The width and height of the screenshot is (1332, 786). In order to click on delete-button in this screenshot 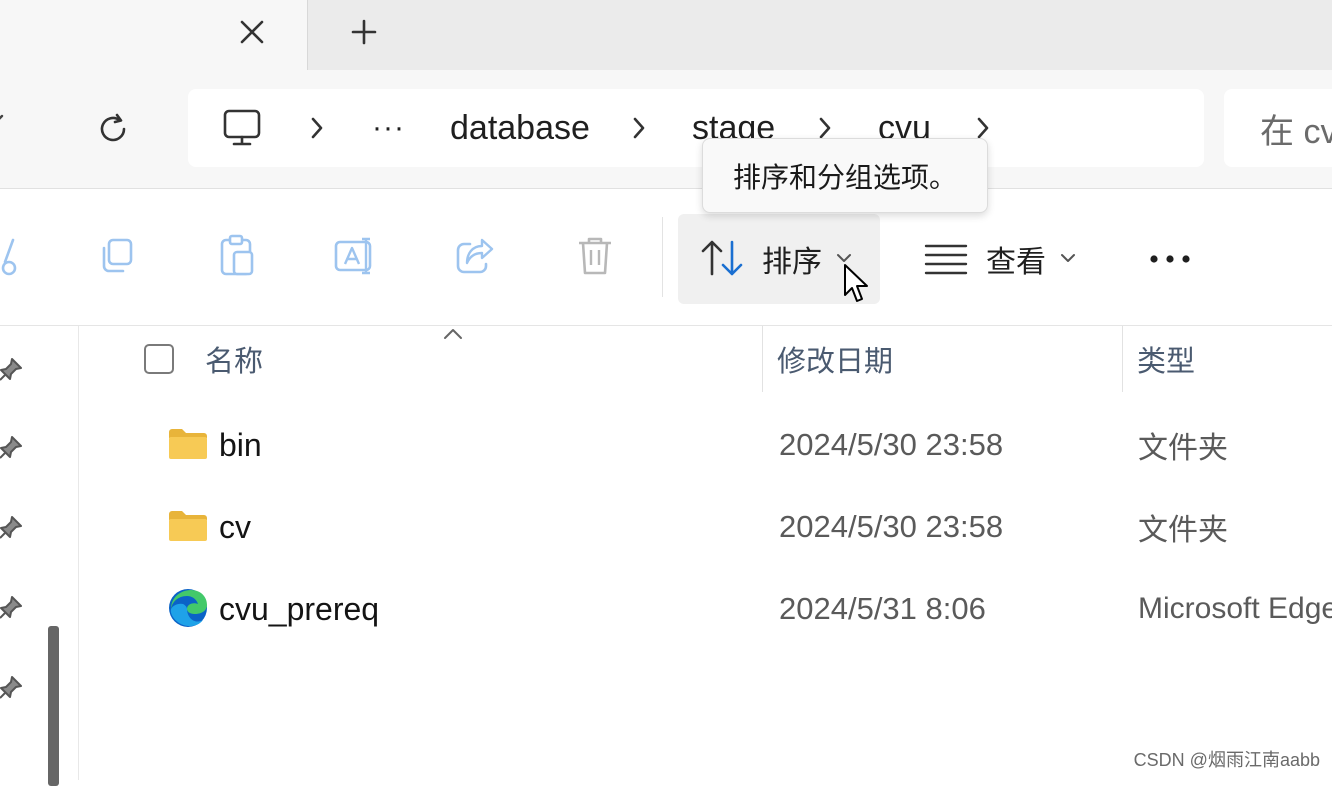, I will do `click(595, 256)`.